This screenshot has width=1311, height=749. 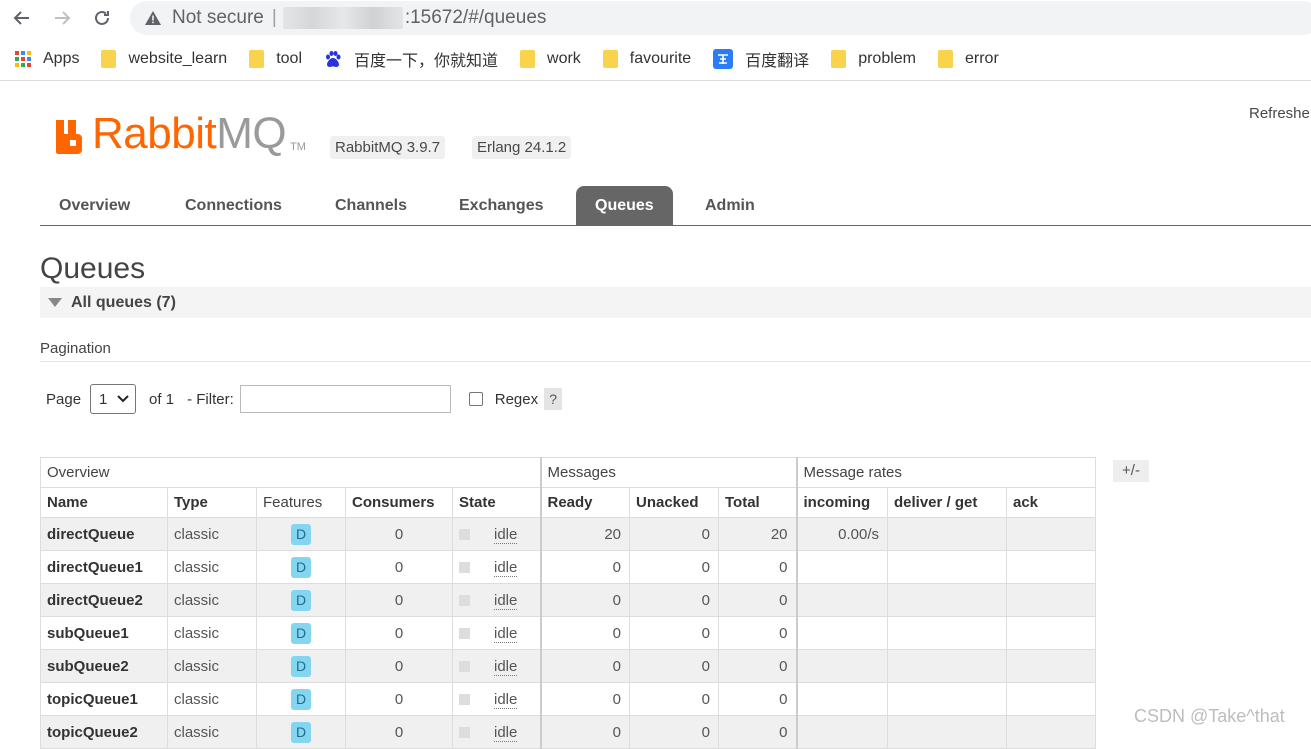 What do you see at coordinates (674, 502) in the screenshot?
I see `column-header-unacked: Unacked` at bounding box center [674, 502].